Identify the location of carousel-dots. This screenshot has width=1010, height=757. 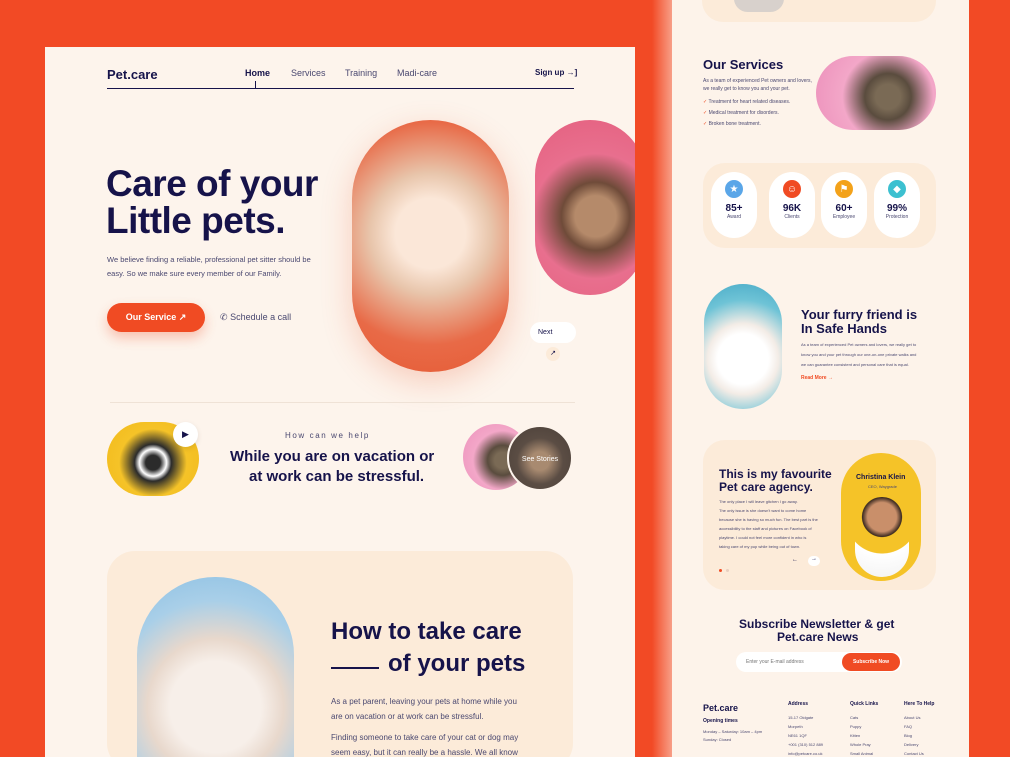
(727, 565).